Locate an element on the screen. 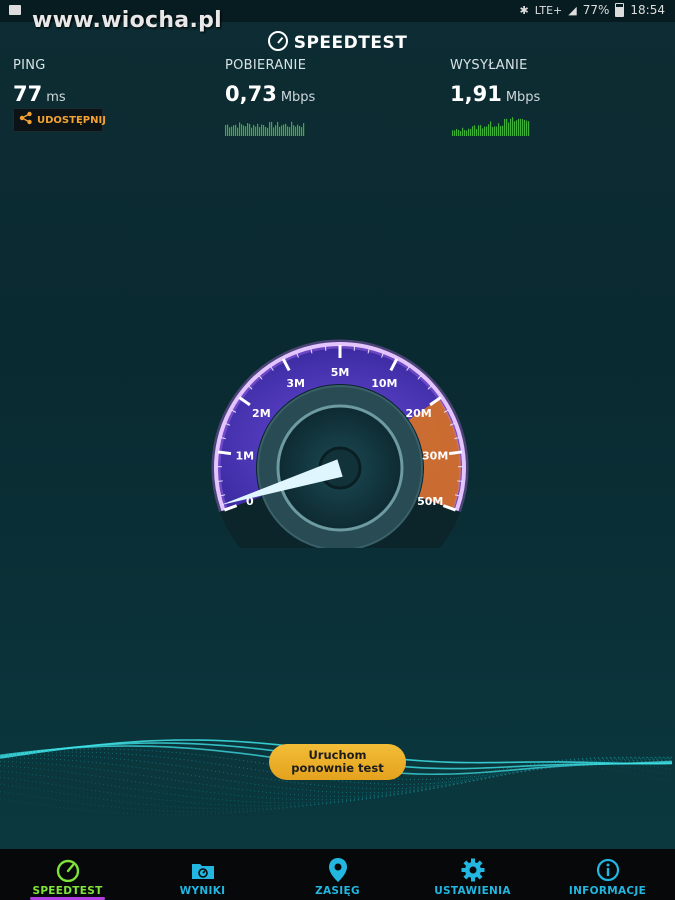  ping-number: 77 is located at coordinates (28, 94).